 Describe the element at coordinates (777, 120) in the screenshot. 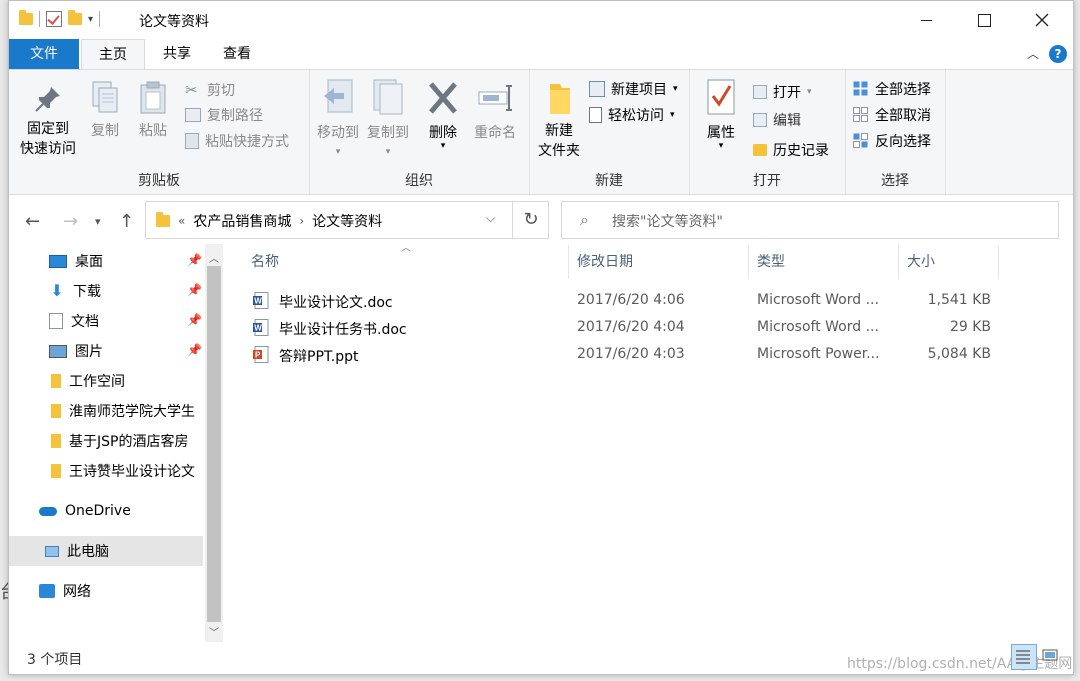

I see `edit-button: 编辑` at that location.